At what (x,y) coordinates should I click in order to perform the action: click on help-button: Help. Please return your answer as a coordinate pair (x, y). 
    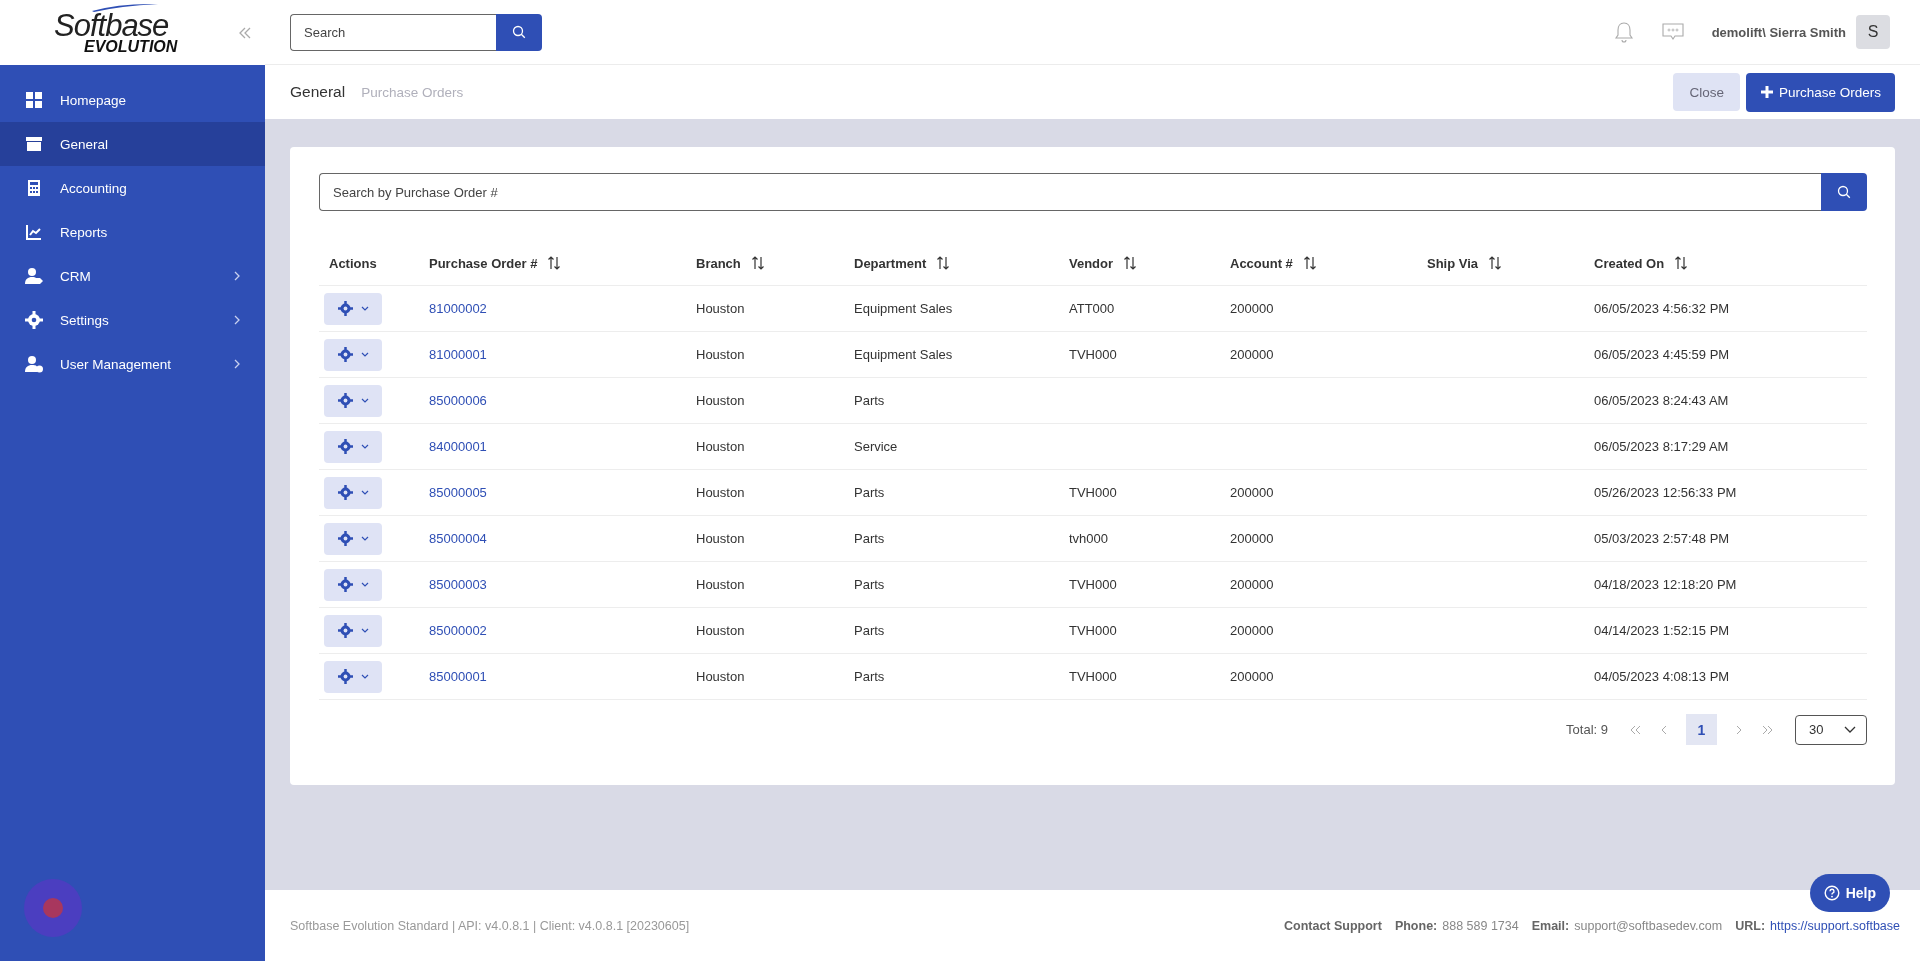
    Looking at the image, I should click on (1849, 893).